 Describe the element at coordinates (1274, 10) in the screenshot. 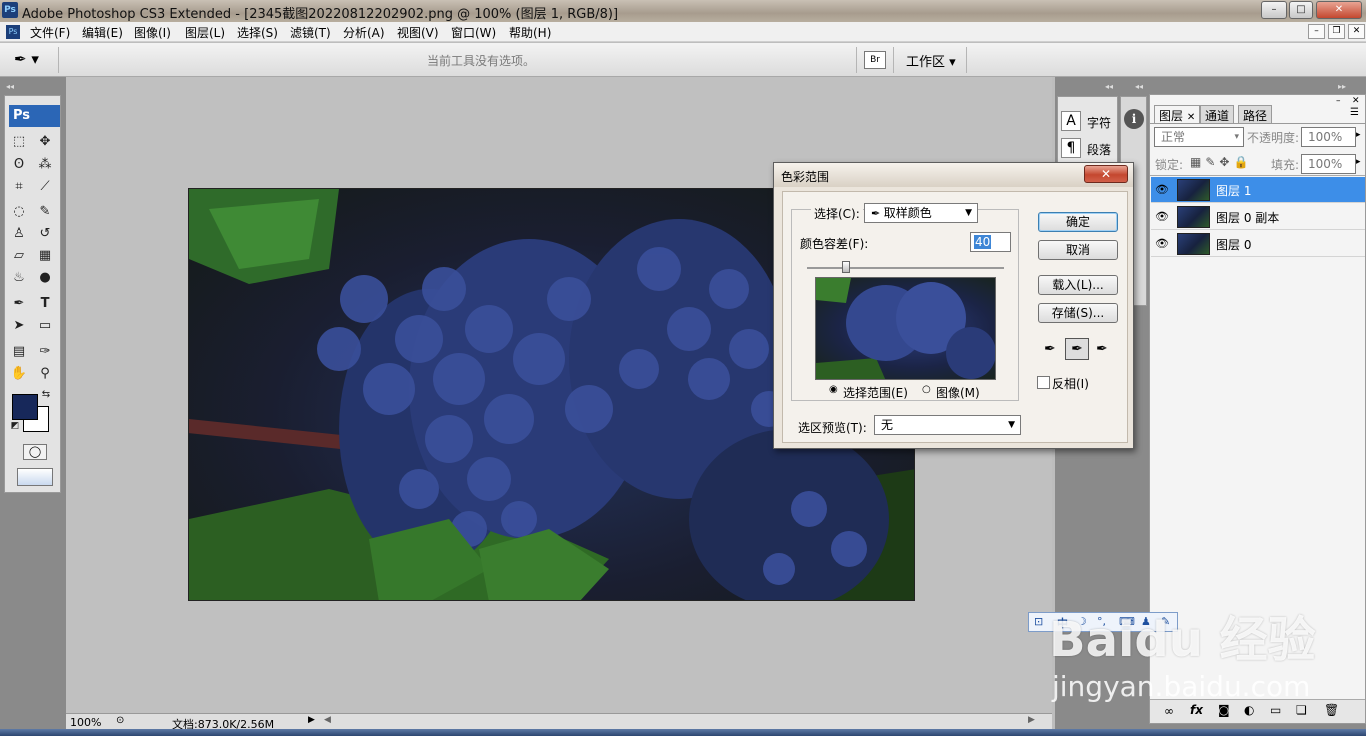

I see `minimize-button: –` at that location.